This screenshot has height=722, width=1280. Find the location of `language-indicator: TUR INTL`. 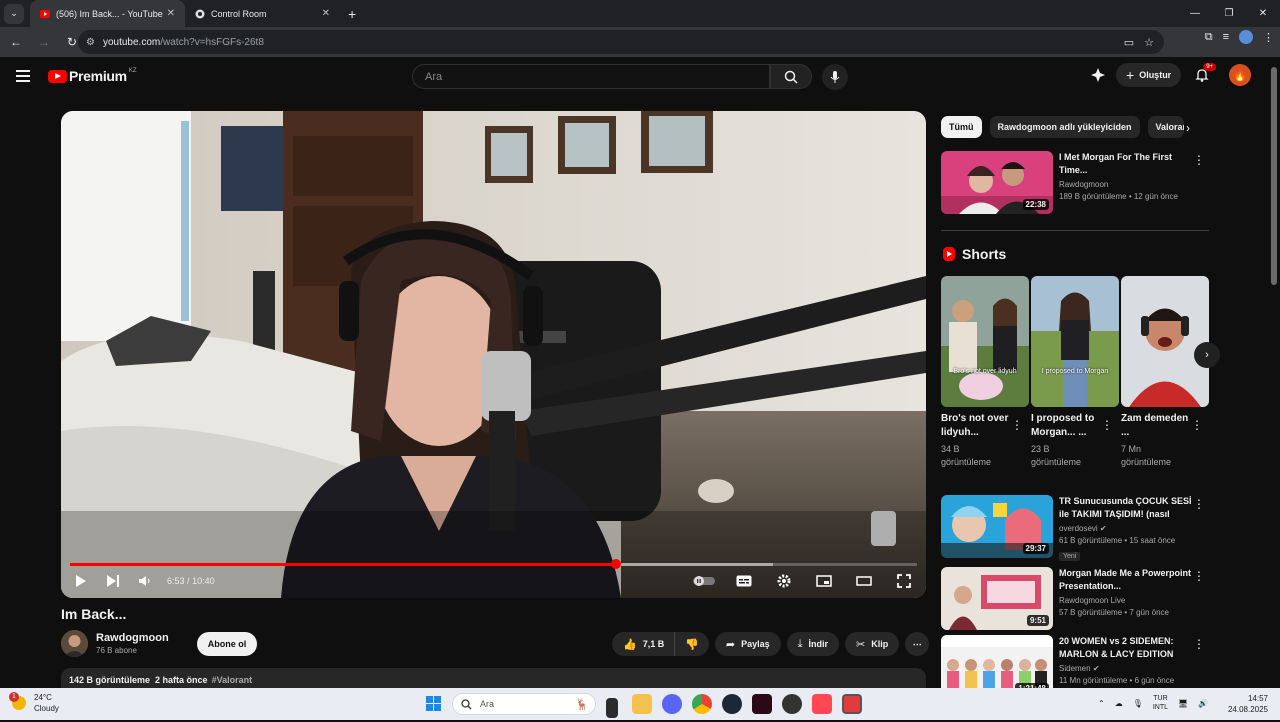

language-indicator: TUR INTL is located at coordinates (1160, 703).